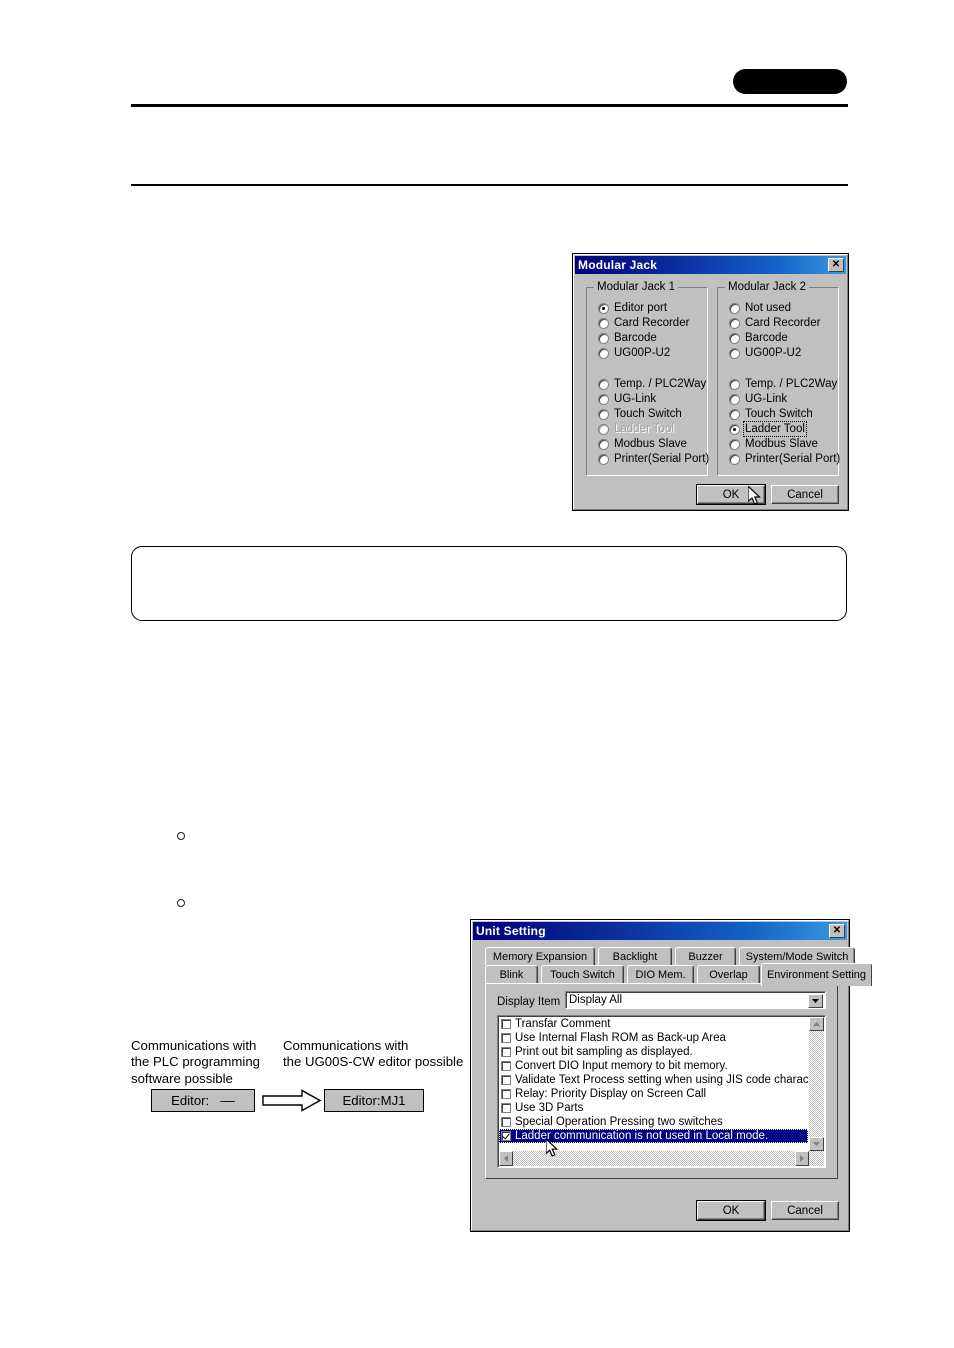 The image size is (954, 1348). What do you see at coordinates (710, 265) in the screenshot?
I see `modular-jack-titlebar: Modular Jack ✕` at bounding box center [710, 265].